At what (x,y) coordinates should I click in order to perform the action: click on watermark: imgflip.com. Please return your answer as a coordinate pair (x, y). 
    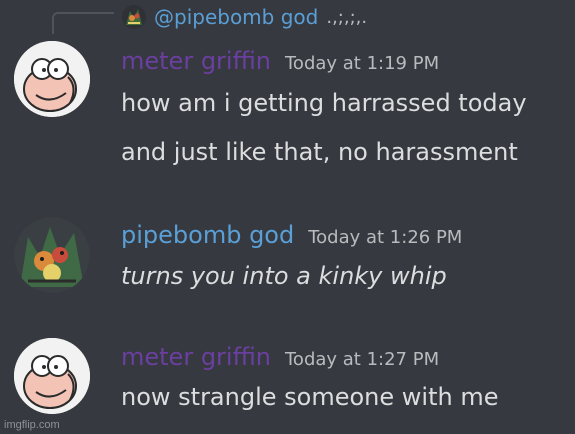
    Looking at the image, I should click on (32, 425).